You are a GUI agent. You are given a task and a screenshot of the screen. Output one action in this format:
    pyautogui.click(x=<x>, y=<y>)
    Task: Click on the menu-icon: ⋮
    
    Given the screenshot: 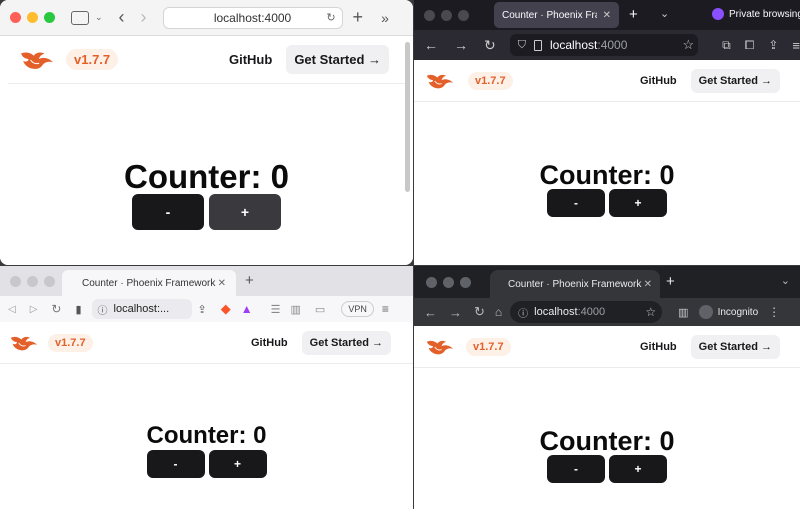 What is the action you would take?
    pyautogui.click(x=774, y=312)
    